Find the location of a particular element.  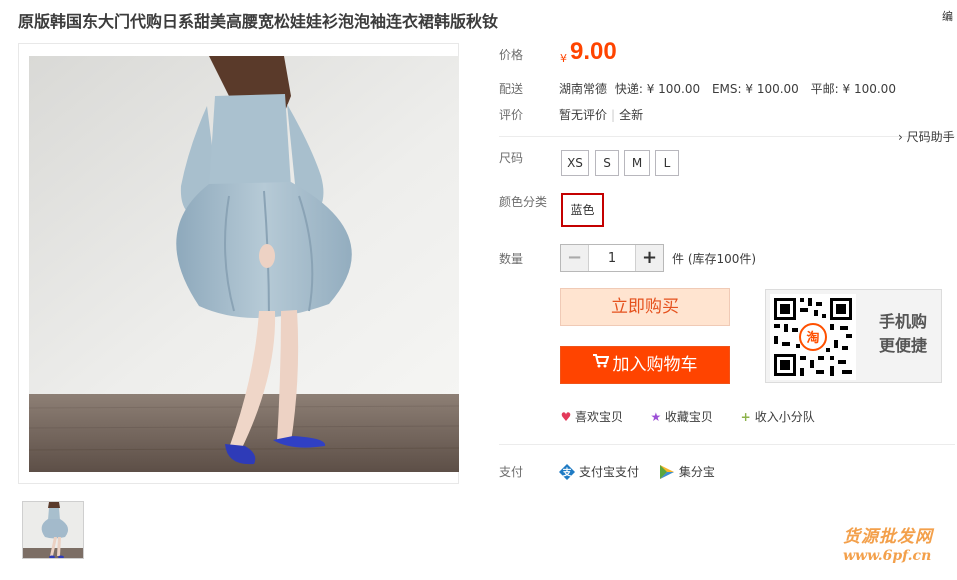

stock-info: 件 (库存100件) is located at coordinates (714, 259).